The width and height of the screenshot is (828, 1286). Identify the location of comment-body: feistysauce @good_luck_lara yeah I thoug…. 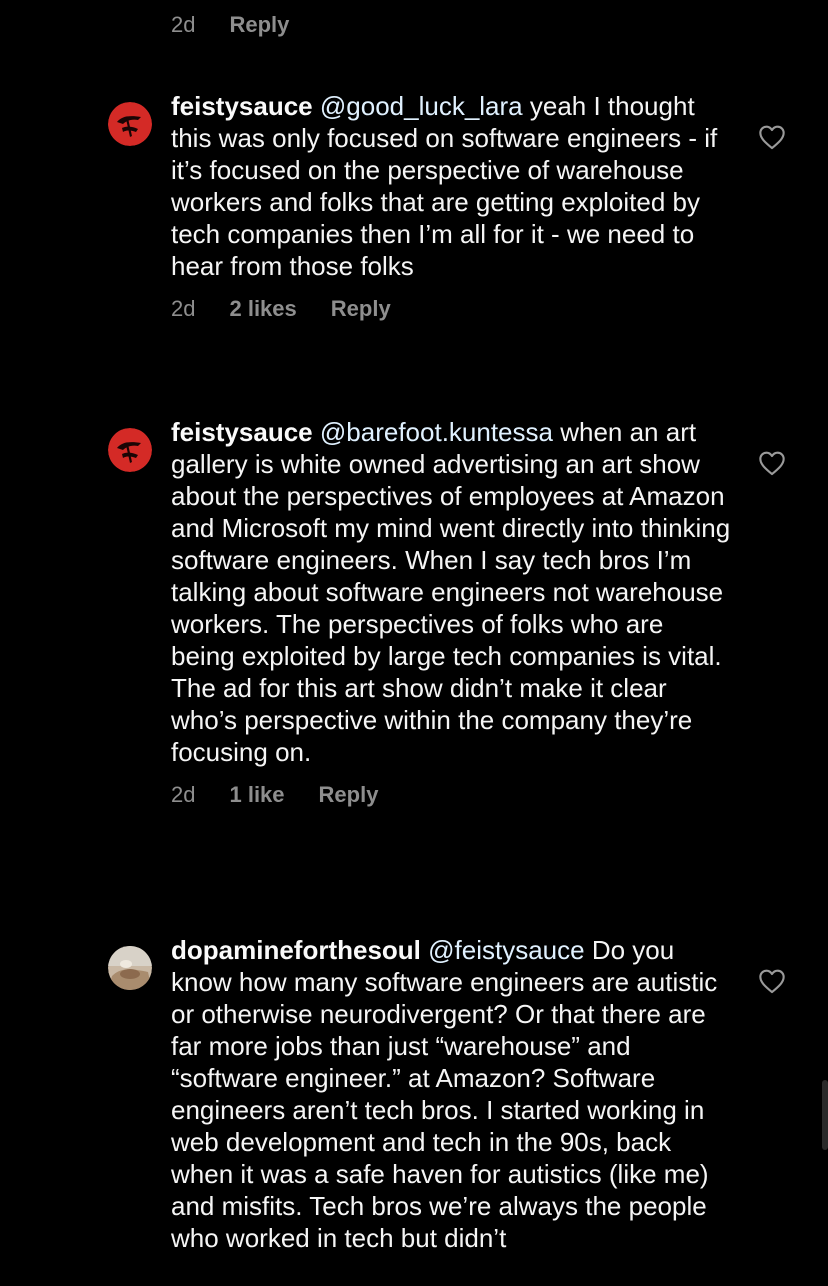
(451, 206).